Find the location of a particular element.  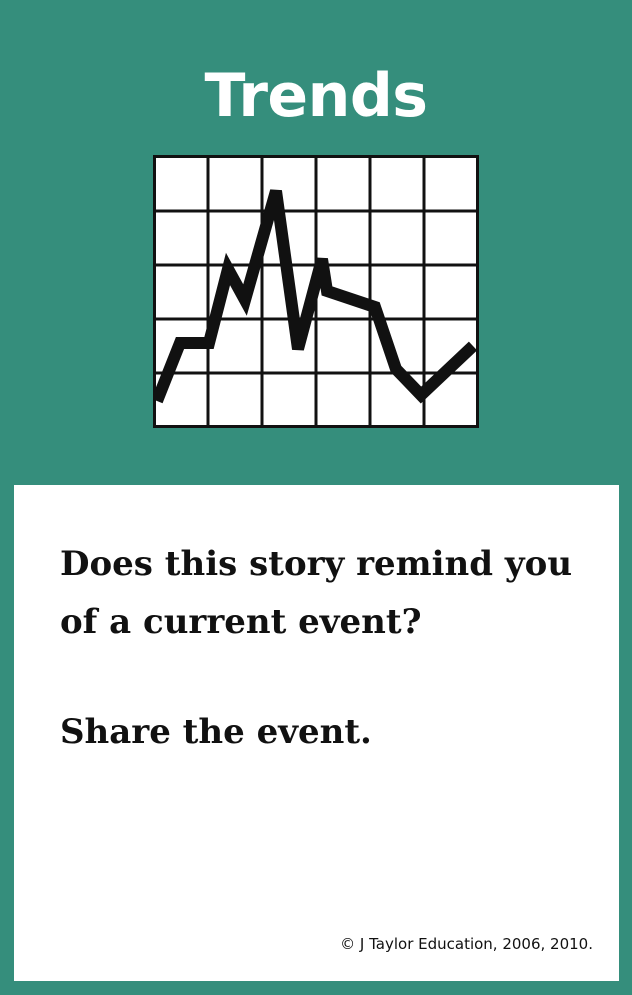

line-chart-icon is located at coordinates (316, 291).